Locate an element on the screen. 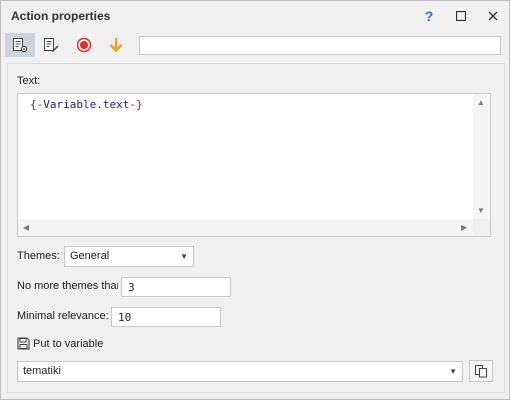  max-themes-input: 3 is located at coordinates (176, 287).